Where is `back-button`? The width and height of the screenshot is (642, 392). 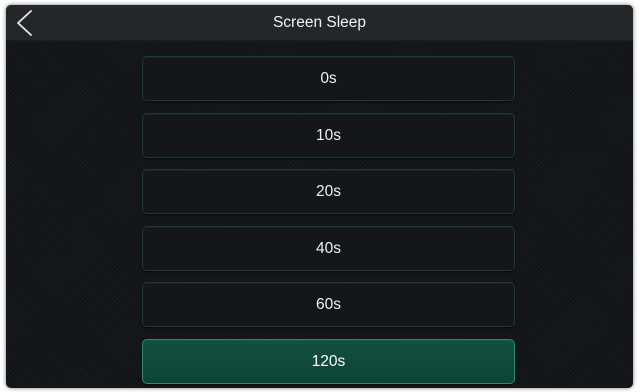 back-button is located at coordinates (26, 22).